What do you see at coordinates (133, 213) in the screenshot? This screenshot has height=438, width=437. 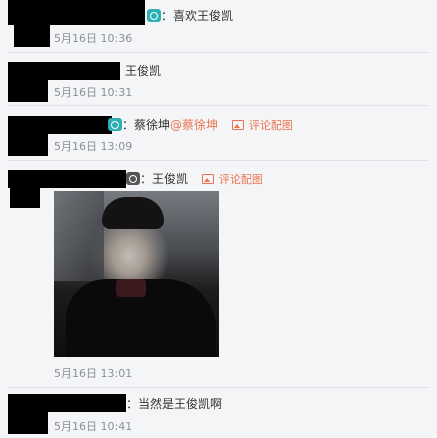 I see `photo-hair` at bounding box center [133, 213].